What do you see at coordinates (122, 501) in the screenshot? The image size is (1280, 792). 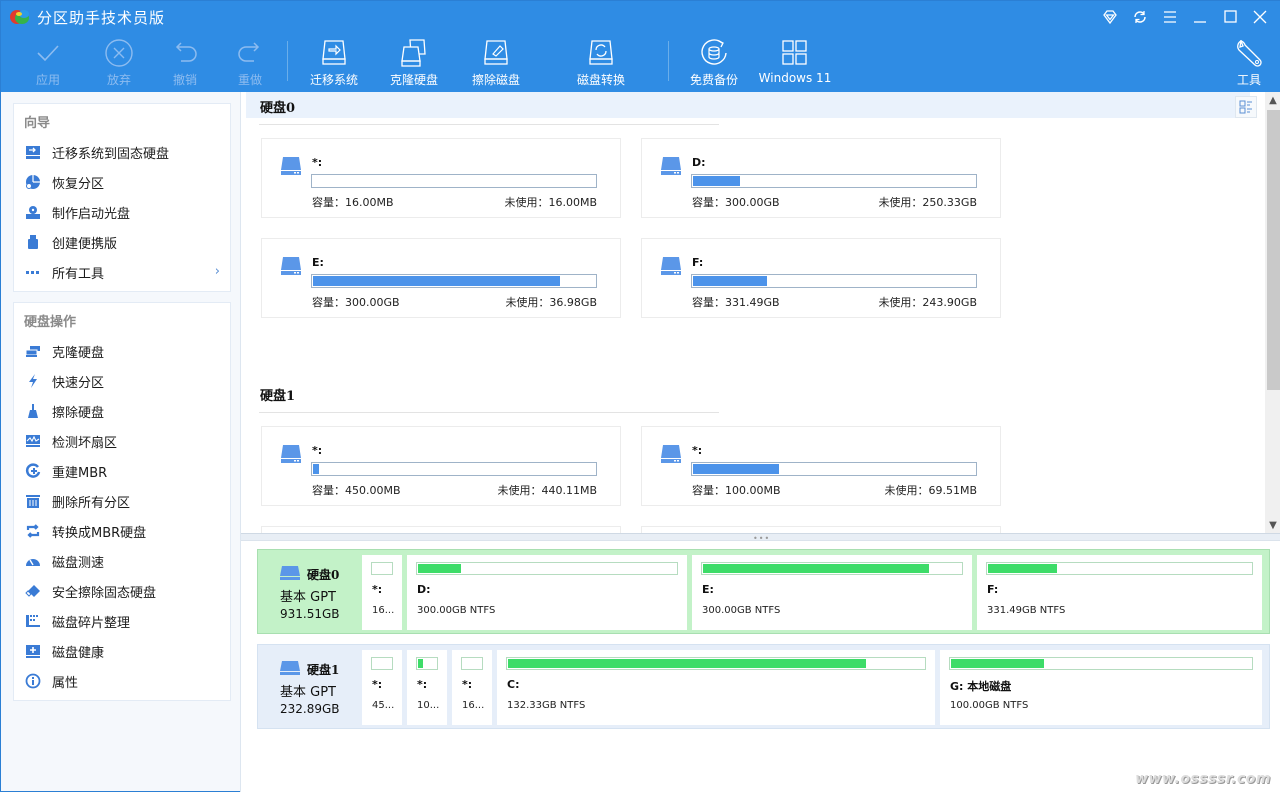 I see `sidebar-item-delete-all: 删除所有分区` at bounding box center [122, 501].